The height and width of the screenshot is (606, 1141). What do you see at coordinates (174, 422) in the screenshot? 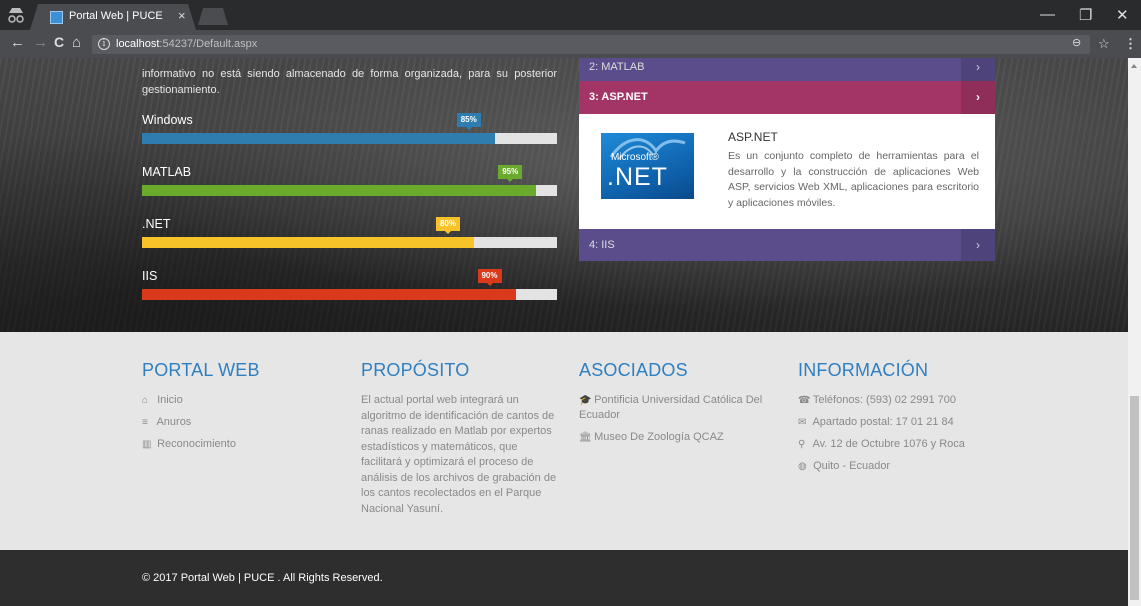
I see `footer-nav-link-label: Anuros` at bounding box center [174, 422].